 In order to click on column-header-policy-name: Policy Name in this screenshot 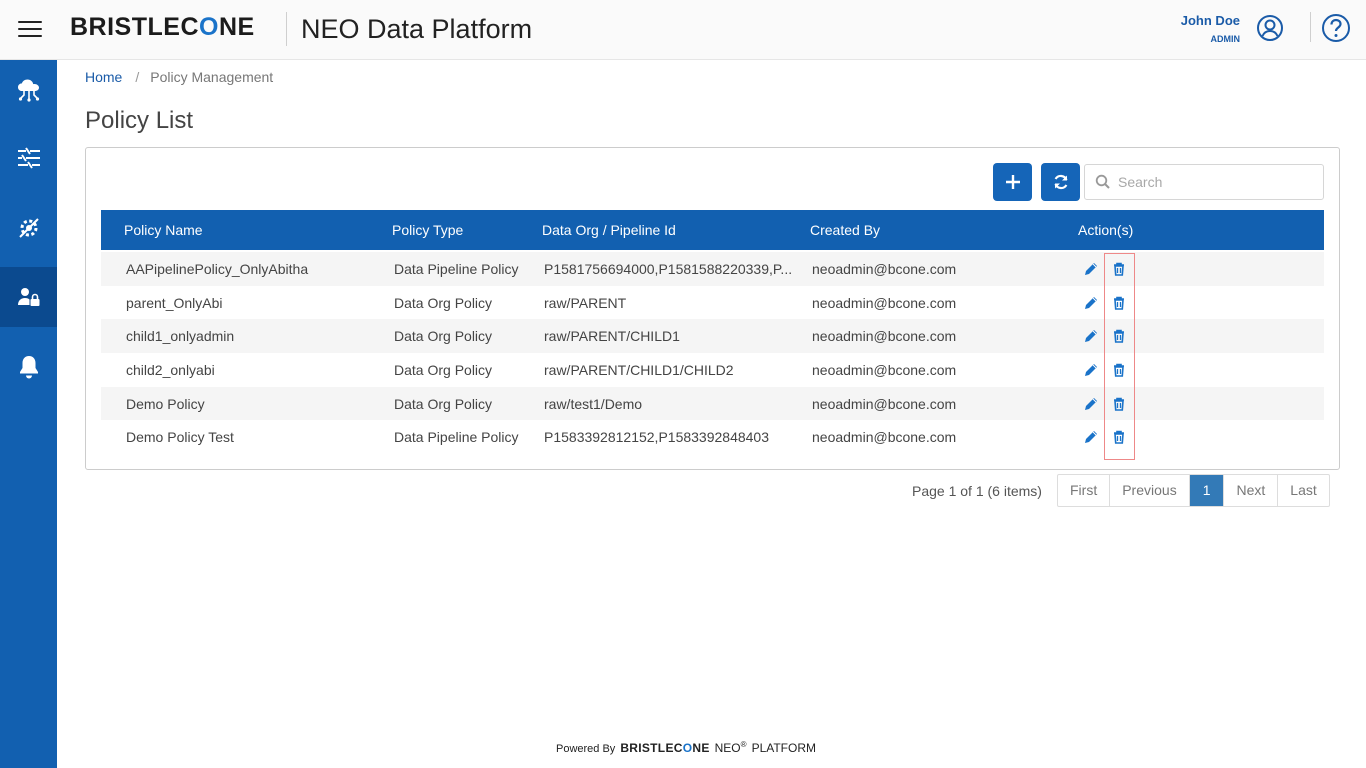, I will do `click(163, 230)`.